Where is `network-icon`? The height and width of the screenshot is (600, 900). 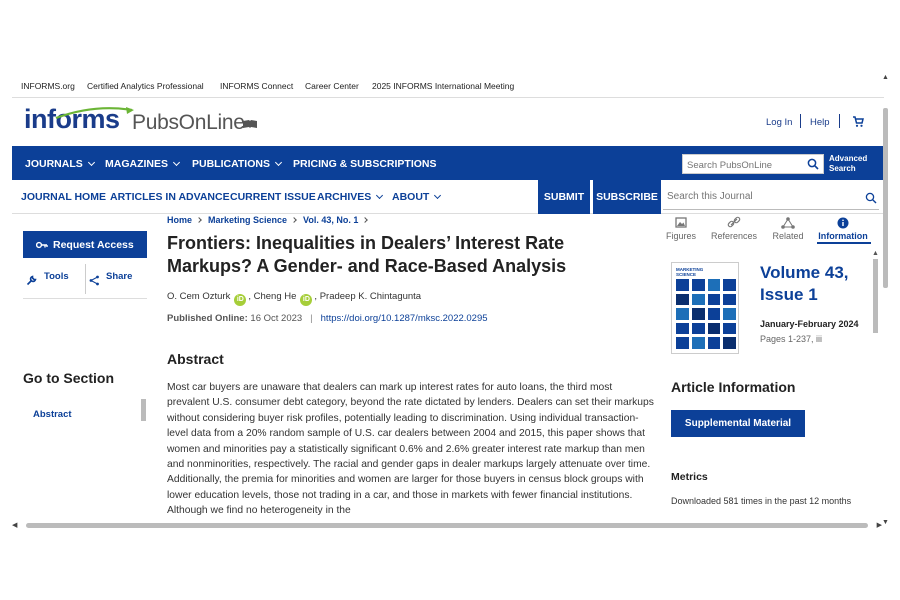
network-icon is located at coordinates (788, 223).